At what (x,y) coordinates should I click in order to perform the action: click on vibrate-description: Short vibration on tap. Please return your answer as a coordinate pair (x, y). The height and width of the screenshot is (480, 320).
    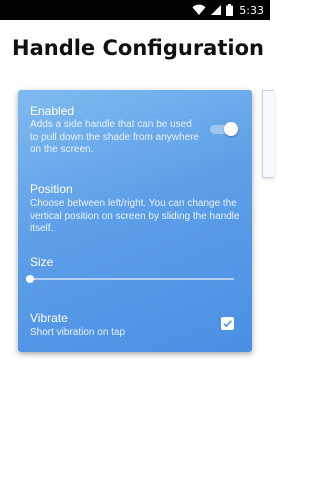
    Looking at the image, I should click on (78, 332).